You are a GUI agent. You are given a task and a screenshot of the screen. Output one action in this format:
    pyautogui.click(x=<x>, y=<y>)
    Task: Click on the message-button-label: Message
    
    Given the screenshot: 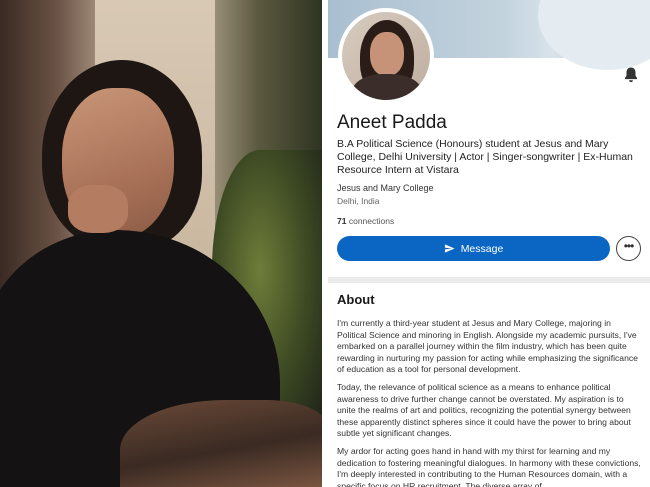 What is the action you would take?
    pyautogui.click(x=482, y=248)
    